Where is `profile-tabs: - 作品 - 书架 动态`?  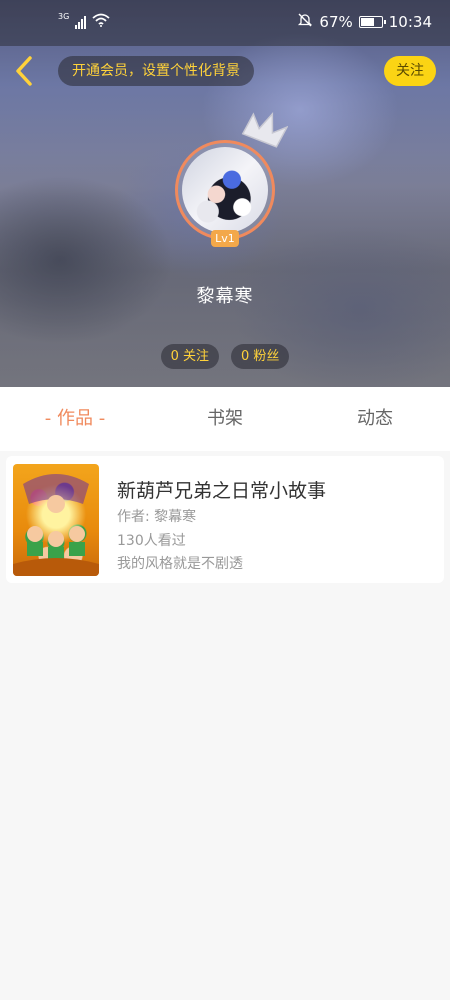
profile-tabs: - 作品 - 书架 动态 is located at coordinates (225, 419).